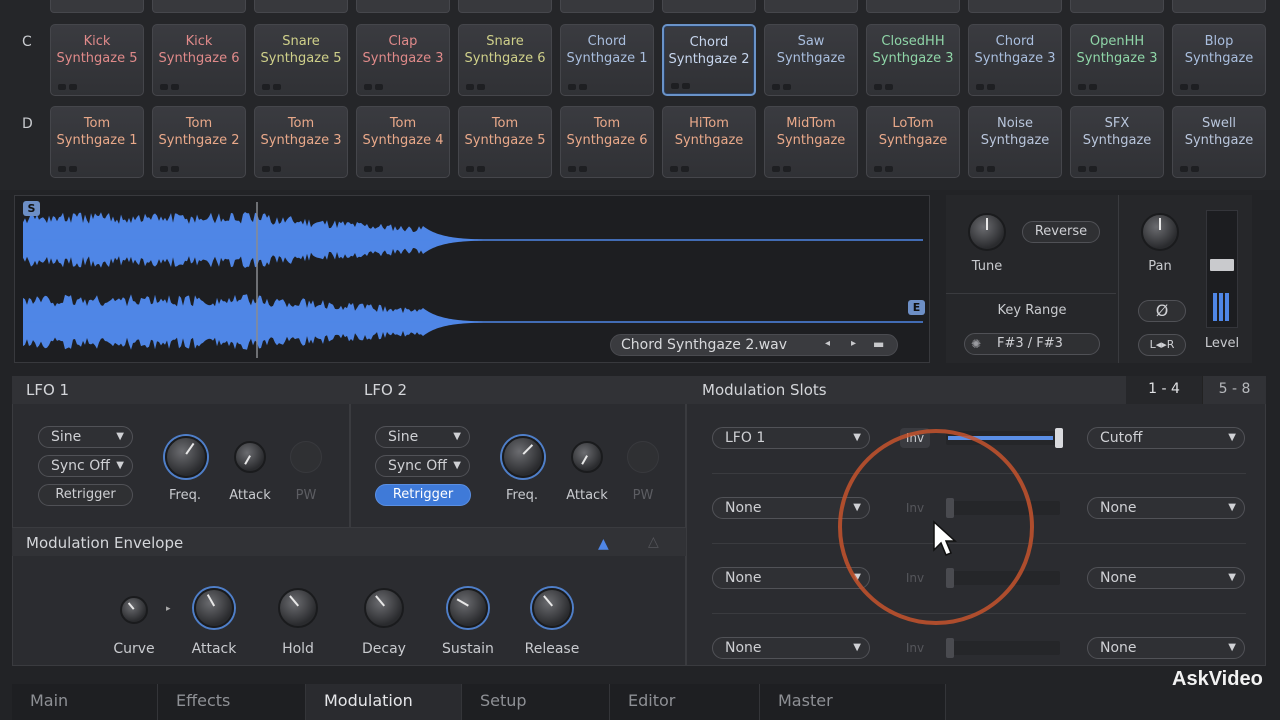 The image size is (1280, 720). What do you see at coordinates (791, 578) in the screenshot?
I see `slot-3-source-select: None ▼` at bounding box center [791, 578].